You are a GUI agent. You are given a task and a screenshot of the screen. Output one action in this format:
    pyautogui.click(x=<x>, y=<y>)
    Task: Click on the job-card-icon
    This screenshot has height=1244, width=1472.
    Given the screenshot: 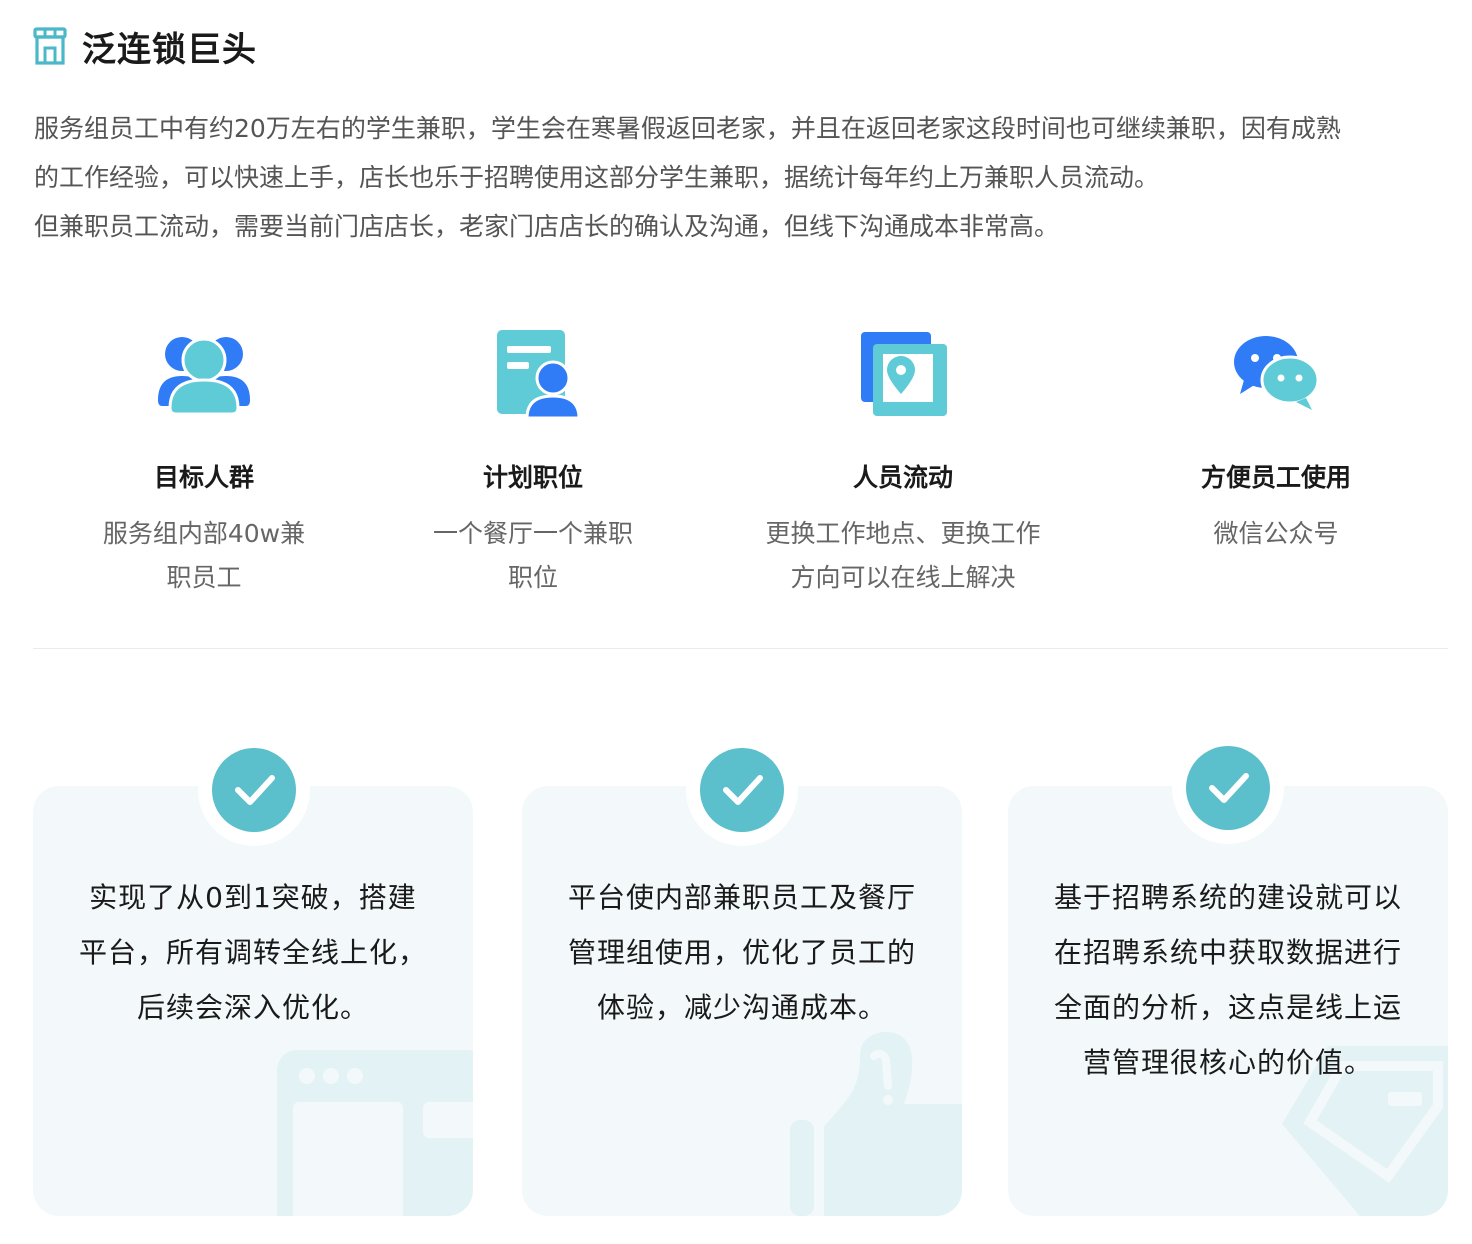 What is the action you would take?
    pyautogui.click(x=539, y=375)
    